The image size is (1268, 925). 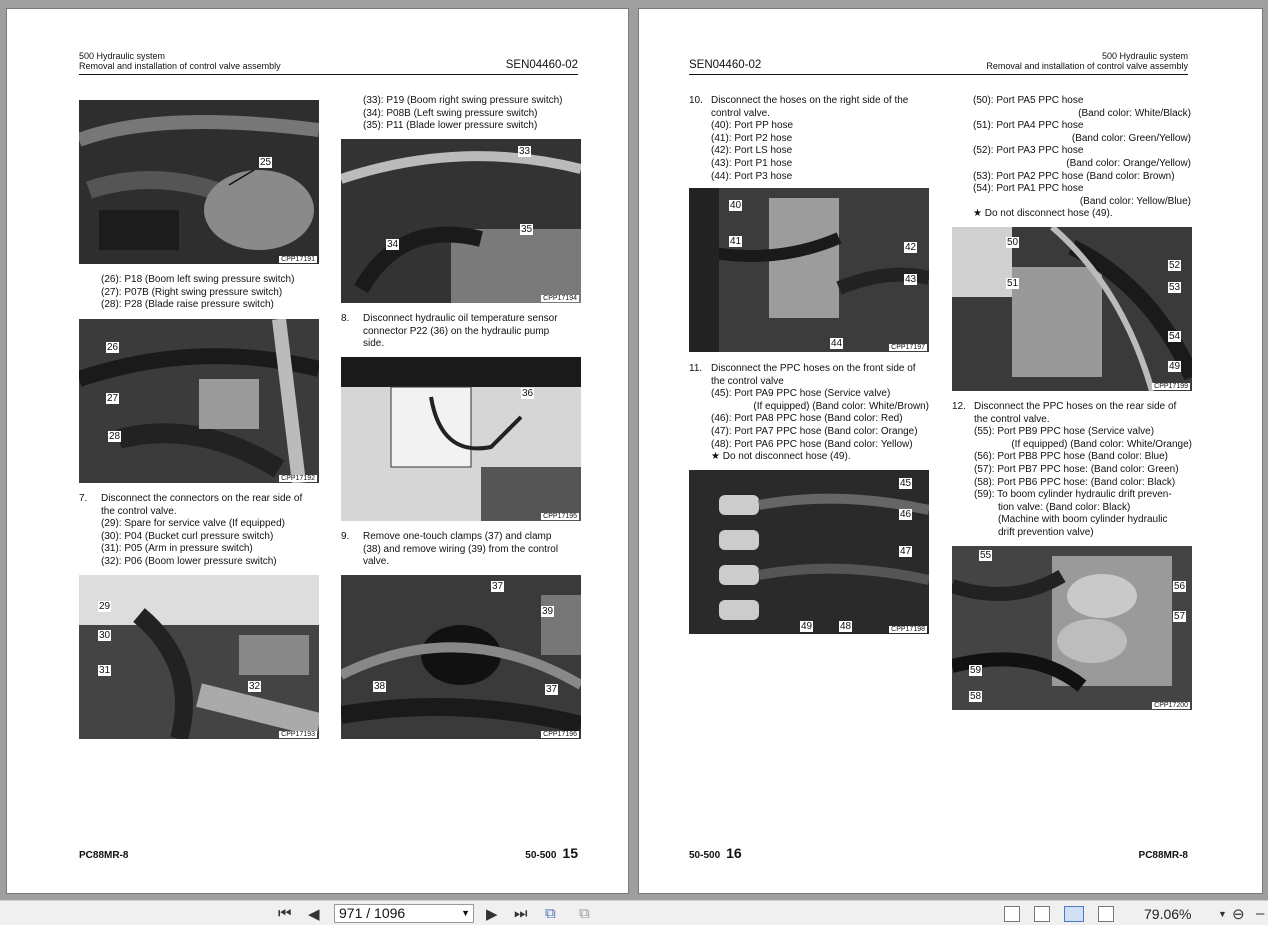 What do you see at coordinates (255, 686) in the screenshot?
I see `callout: 32` at bounding box center [255, 686].